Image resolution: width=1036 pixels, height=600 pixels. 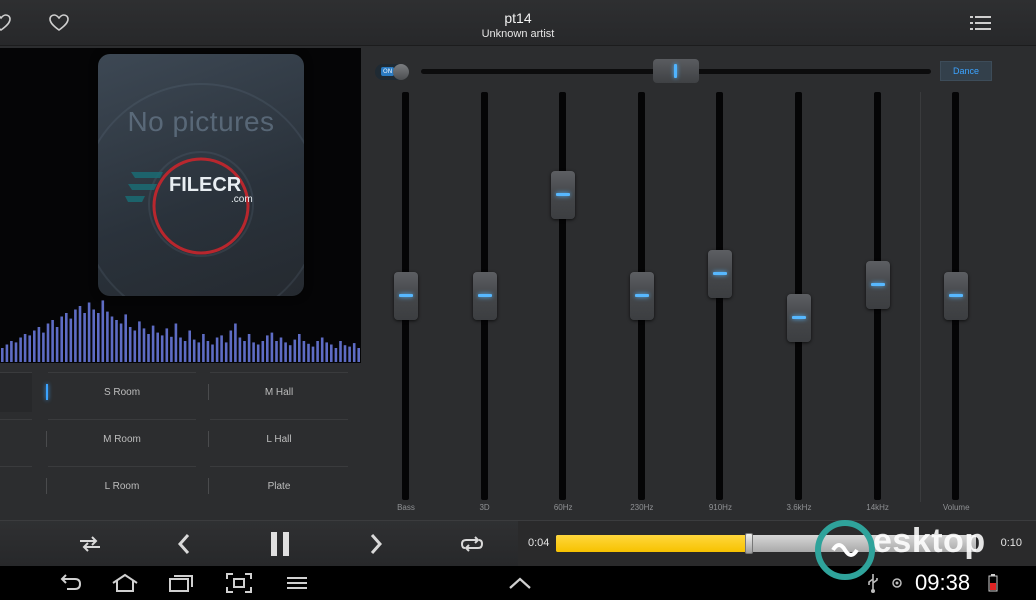 What do you see at coordinates (201, 121) in the screenshot?
I see `no-pictures-label: No pictures` at bounding box center [201, 121].